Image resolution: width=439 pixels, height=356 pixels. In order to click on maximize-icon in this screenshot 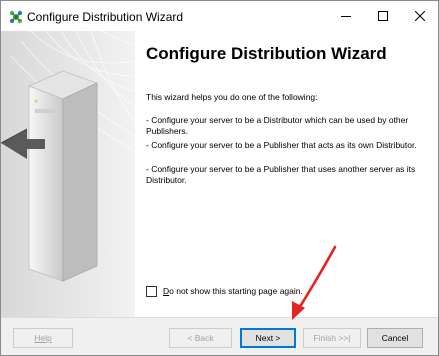, I will do `click(383, 16)`.